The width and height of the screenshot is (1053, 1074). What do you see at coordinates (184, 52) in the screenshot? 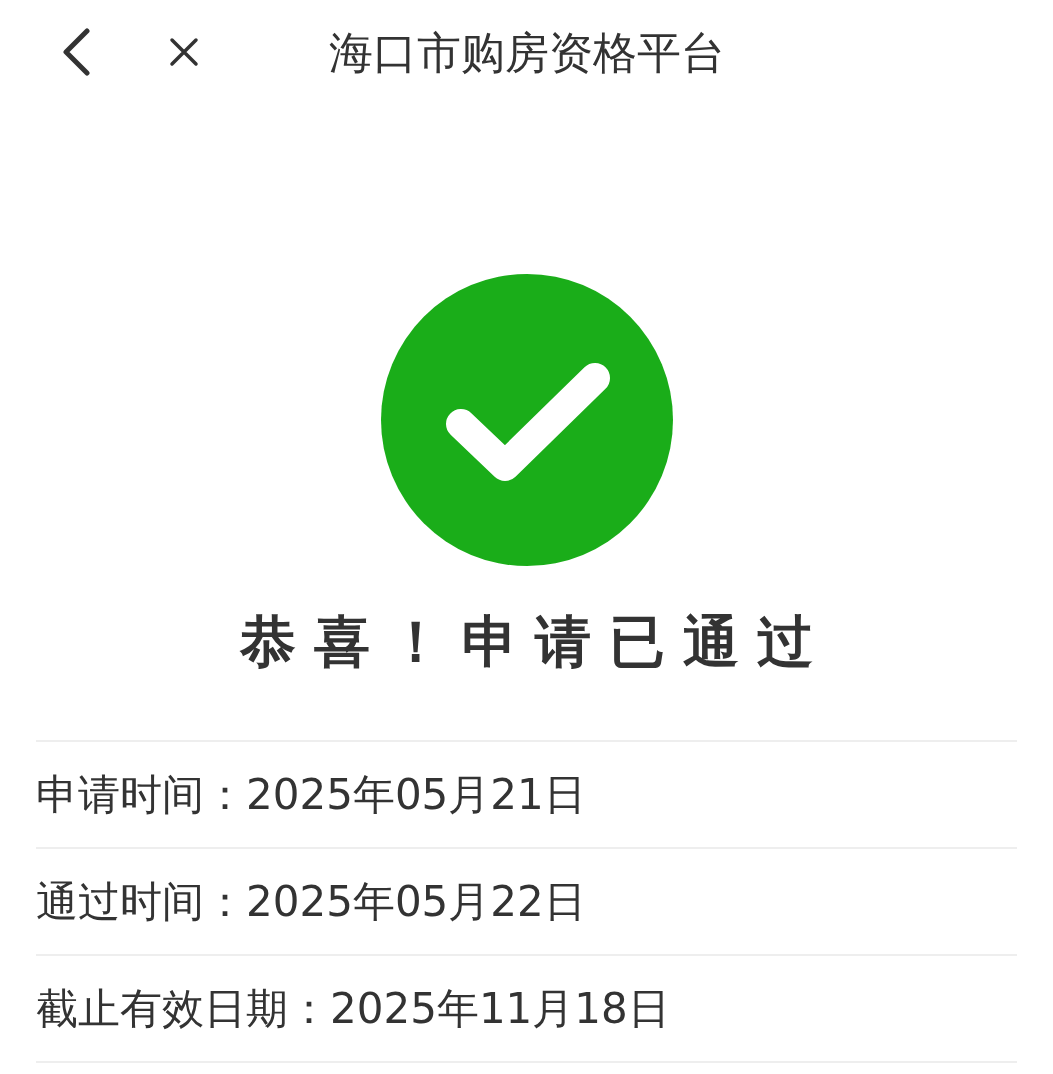
I see `close-icon` at bounding box center [184, 52].